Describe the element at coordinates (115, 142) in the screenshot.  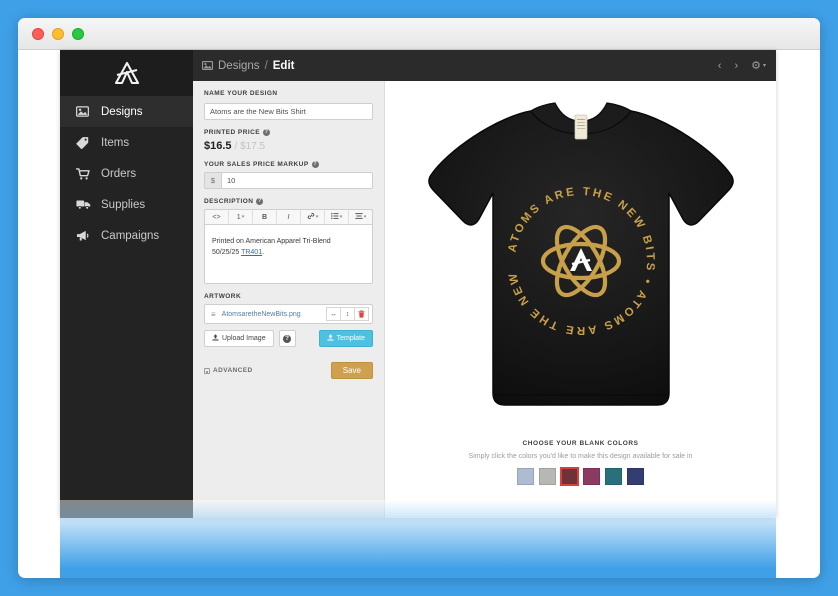
I see `sidebar-item-label: Items` at that location.